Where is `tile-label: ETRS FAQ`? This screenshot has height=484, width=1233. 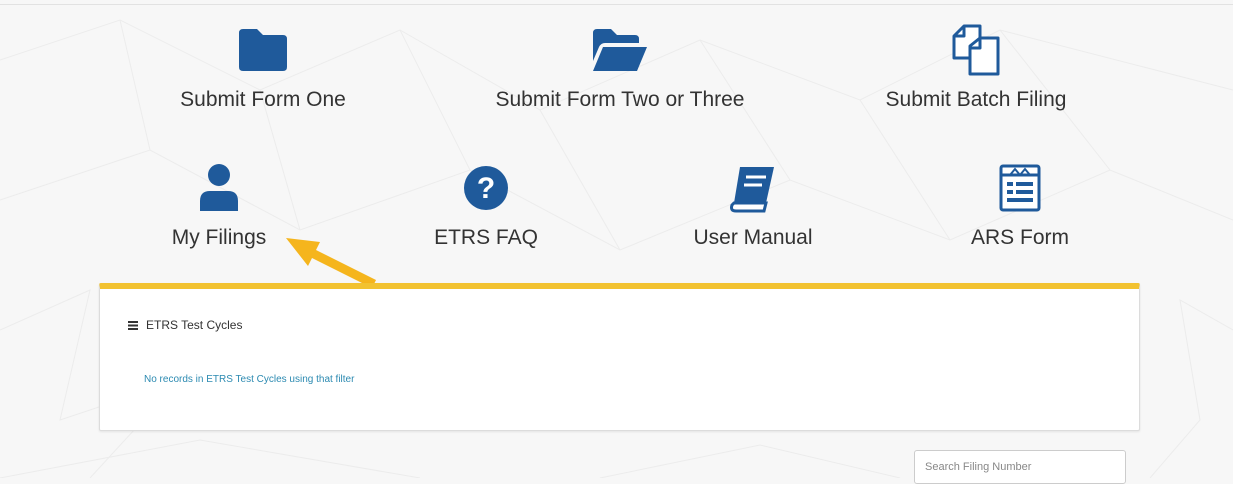 tile-label: ETRS FAQ is located at coordinates (486, 237).